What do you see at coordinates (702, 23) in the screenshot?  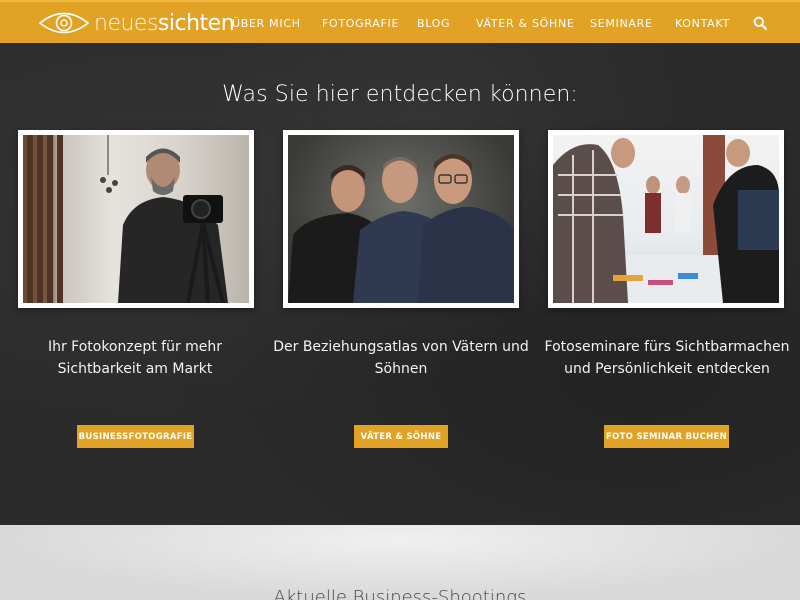 I see `nav-item-kontakt: KONTAKT` at bounding box center [702, 23].